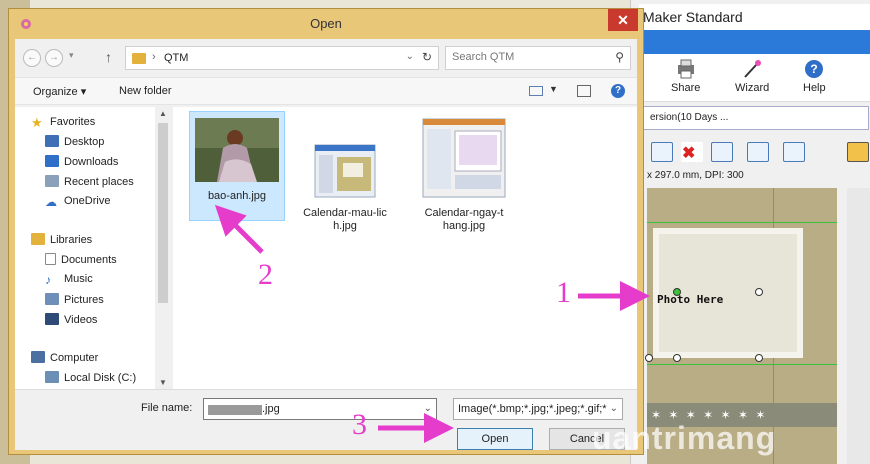 The width and height of the screenshot is (870, 464). I want to click on annotation-number-1: 1, so click(563, 292).